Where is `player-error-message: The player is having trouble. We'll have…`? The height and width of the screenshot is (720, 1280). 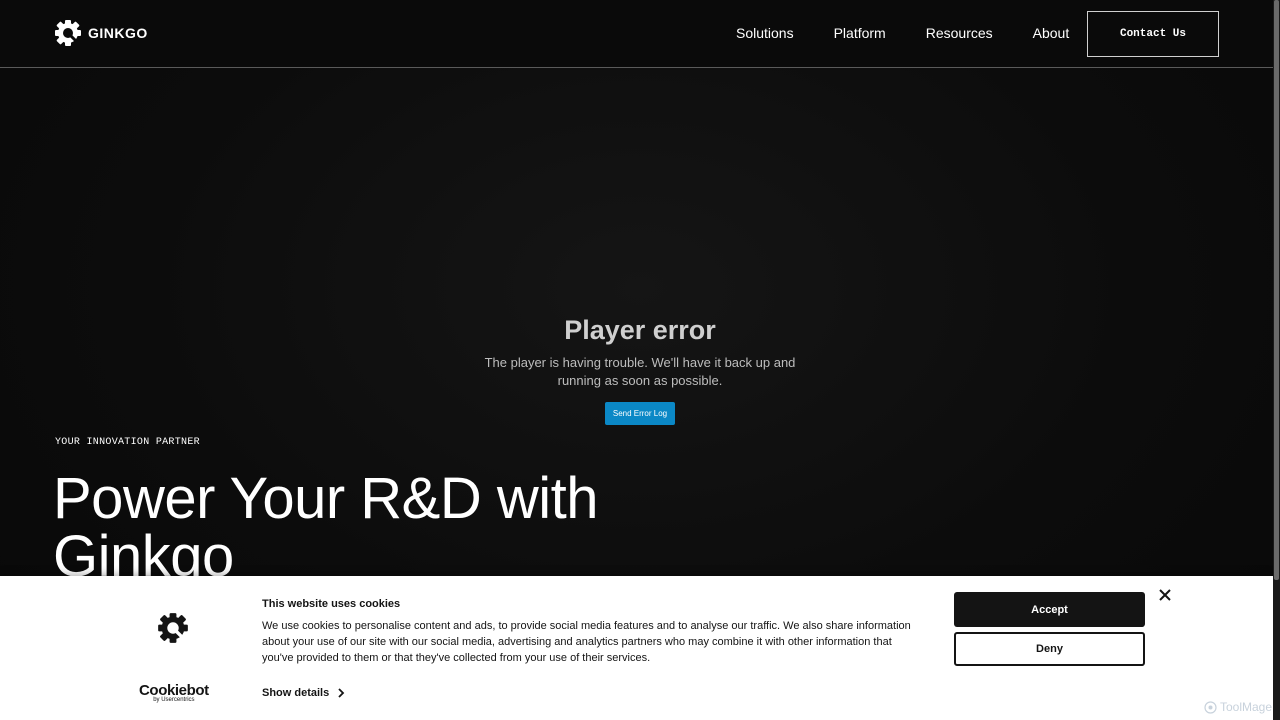 player-error-message: The player is having trouble. We'll have… is located at coordinates (640, 371).